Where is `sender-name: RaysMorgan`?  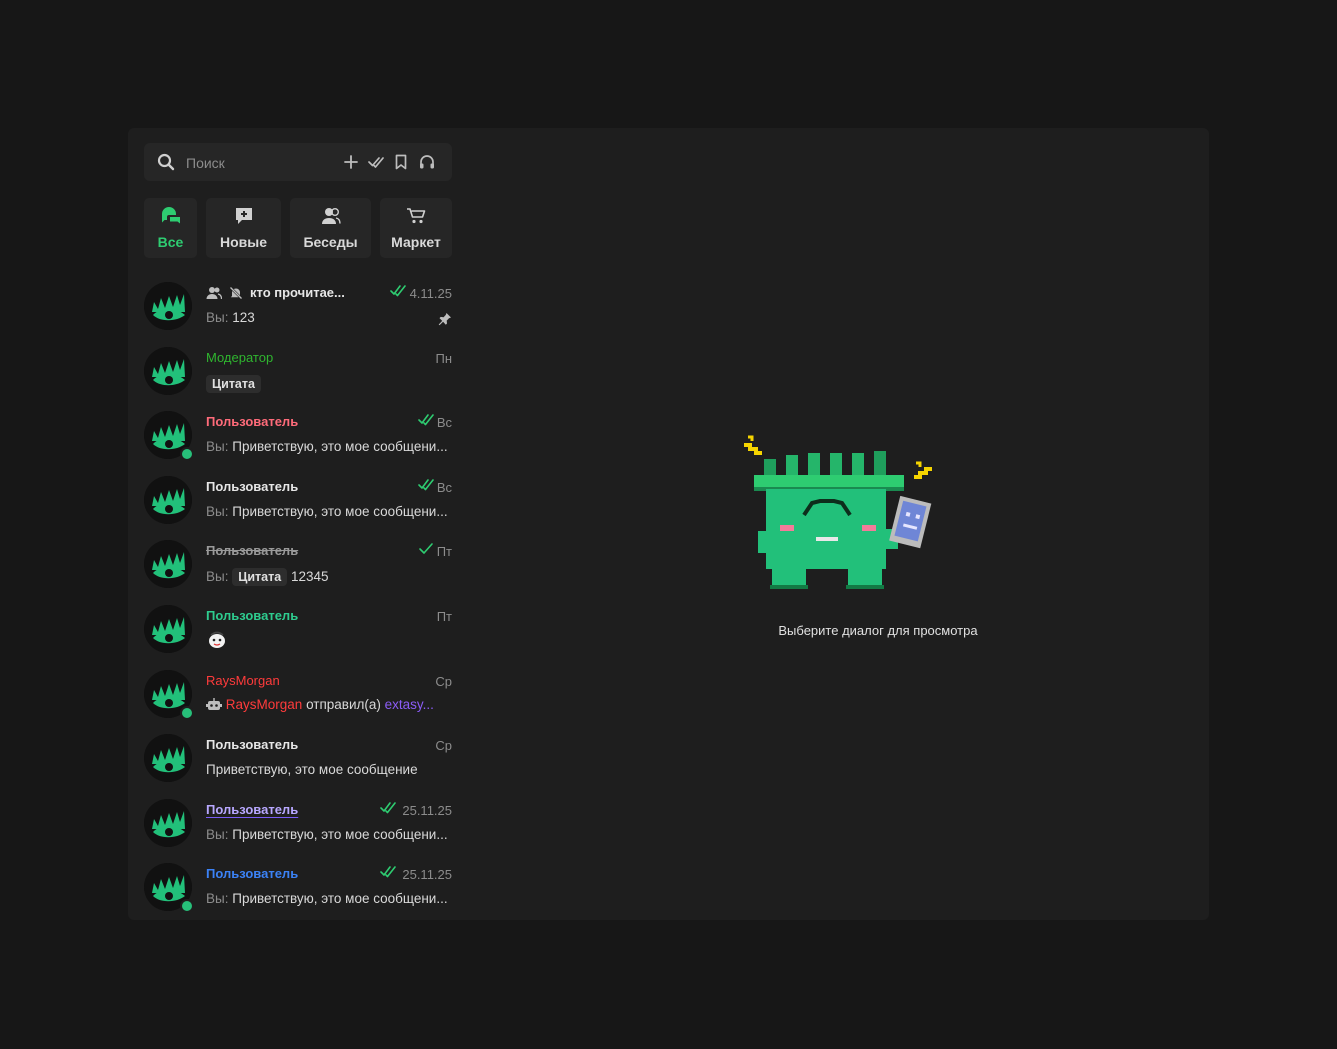
sender-name: RaysMorgan is located at coordinates (264, 704).